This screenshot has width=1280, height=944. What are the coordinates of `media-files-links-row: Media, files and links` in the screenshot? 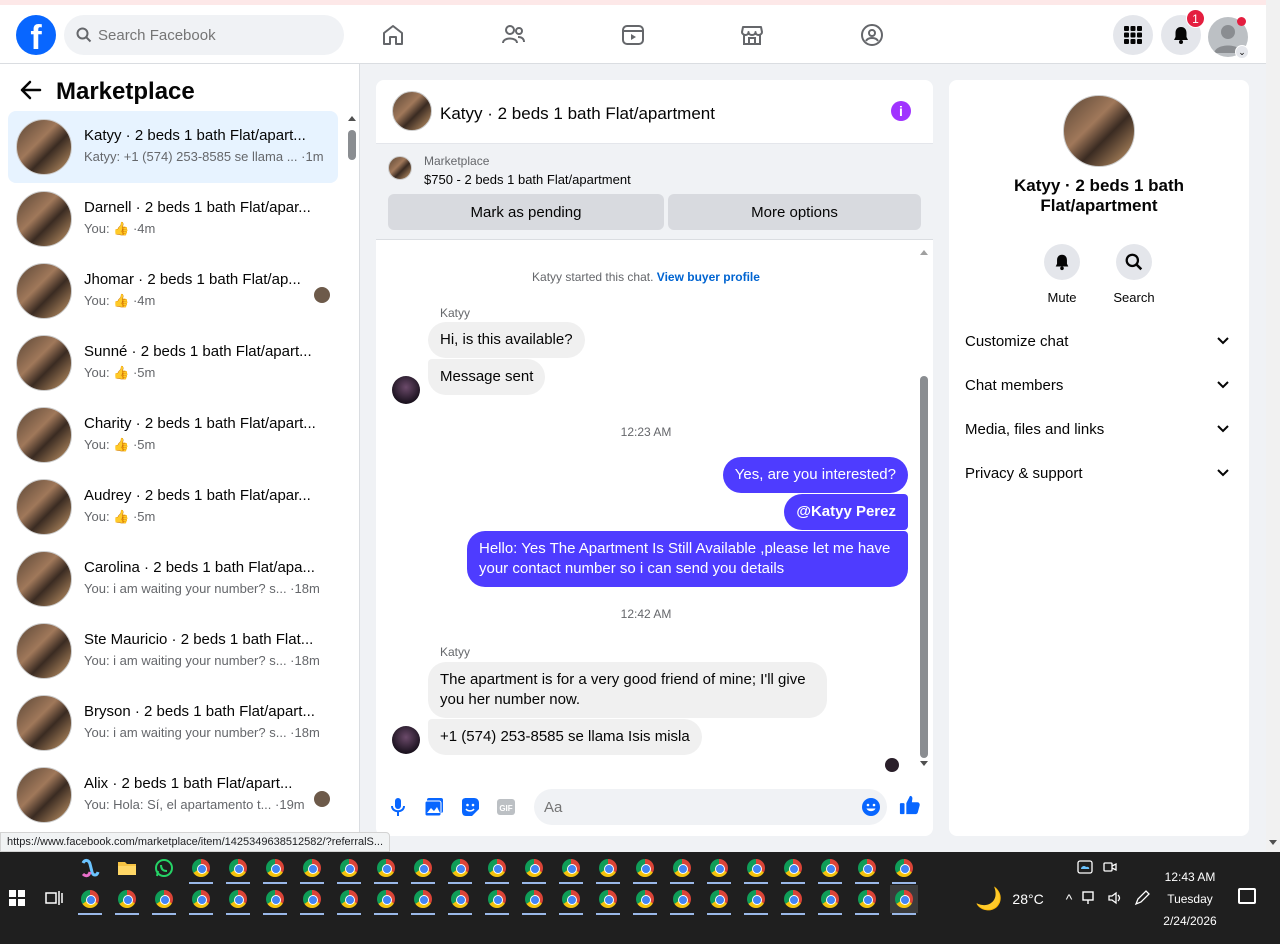 It's located at (1099, 429).